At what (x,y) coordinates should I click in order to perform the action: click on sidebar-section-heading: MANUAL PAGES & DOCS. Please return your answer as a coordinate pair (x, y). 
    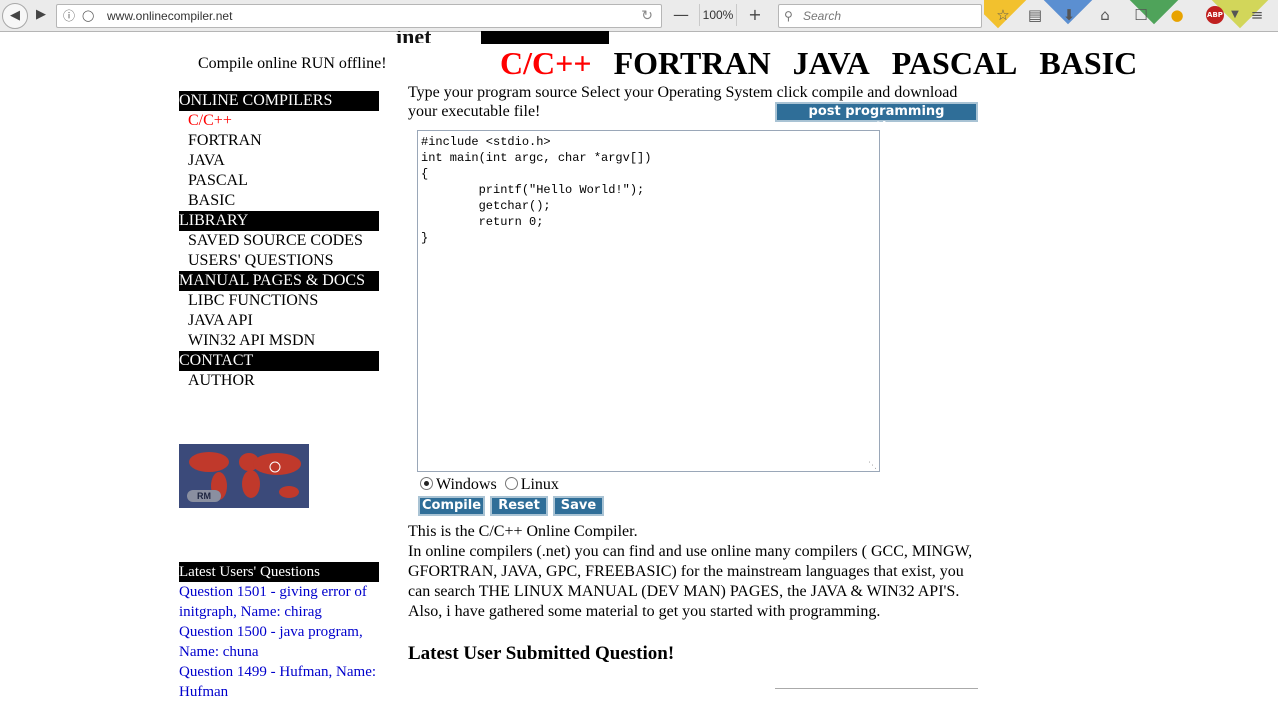
    Looking at the image, I should click on (279, 281).